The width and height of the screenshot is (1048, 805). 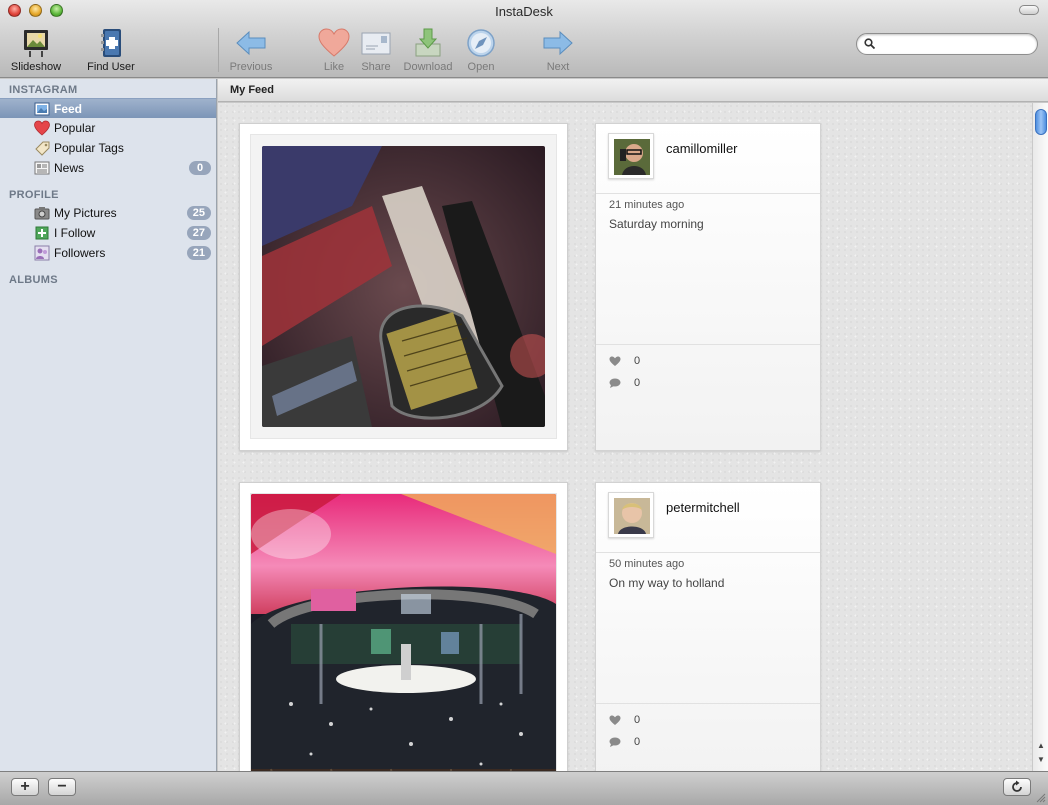 I want to click on followers-count-badge: 21, so click(x=198, y=253).